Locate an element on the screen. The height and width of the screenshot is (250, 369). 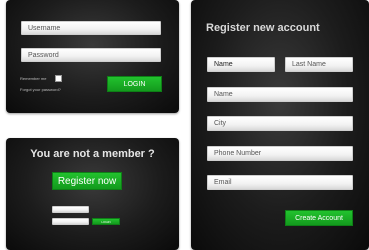
name-input: Name is located at coordinates (280, 94).